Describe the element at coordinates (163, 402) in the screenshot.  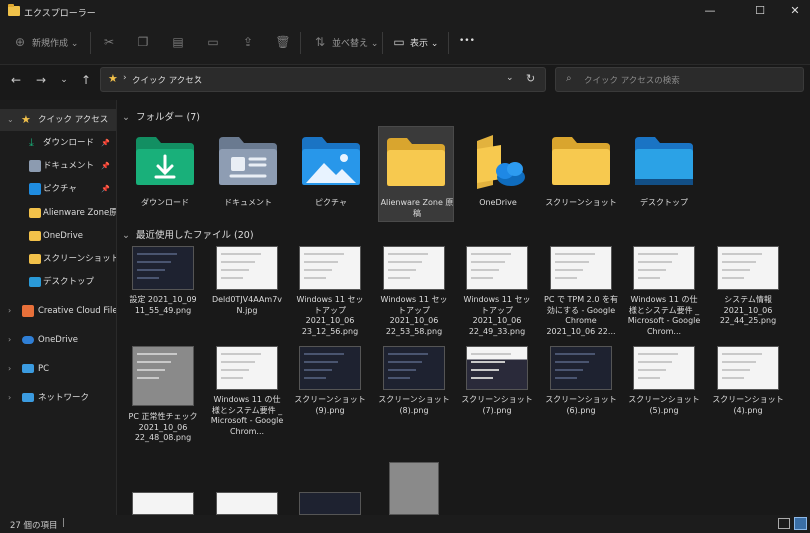
I see `recent-file-item: PC 正常性チェック 2021_10_06 22_48_08.png` at that location.